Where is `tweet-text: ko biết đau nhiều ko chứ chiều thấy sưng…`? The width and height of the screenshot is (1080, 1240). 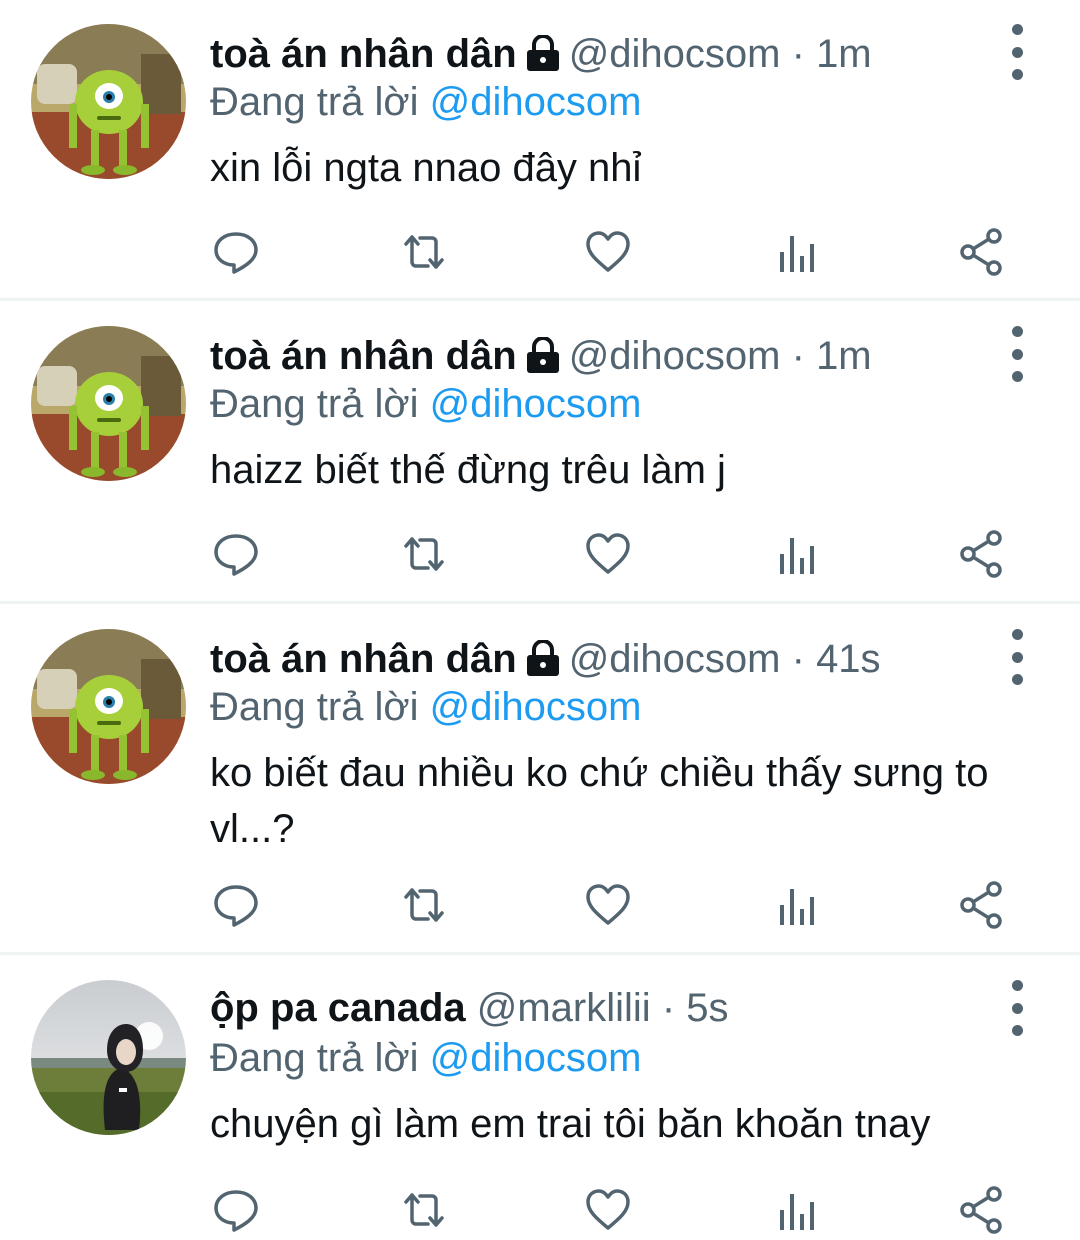 tweet-text: ko biết đau nhiều ko chứ chiều thấy sưng… is located at coordinates (599, 801).